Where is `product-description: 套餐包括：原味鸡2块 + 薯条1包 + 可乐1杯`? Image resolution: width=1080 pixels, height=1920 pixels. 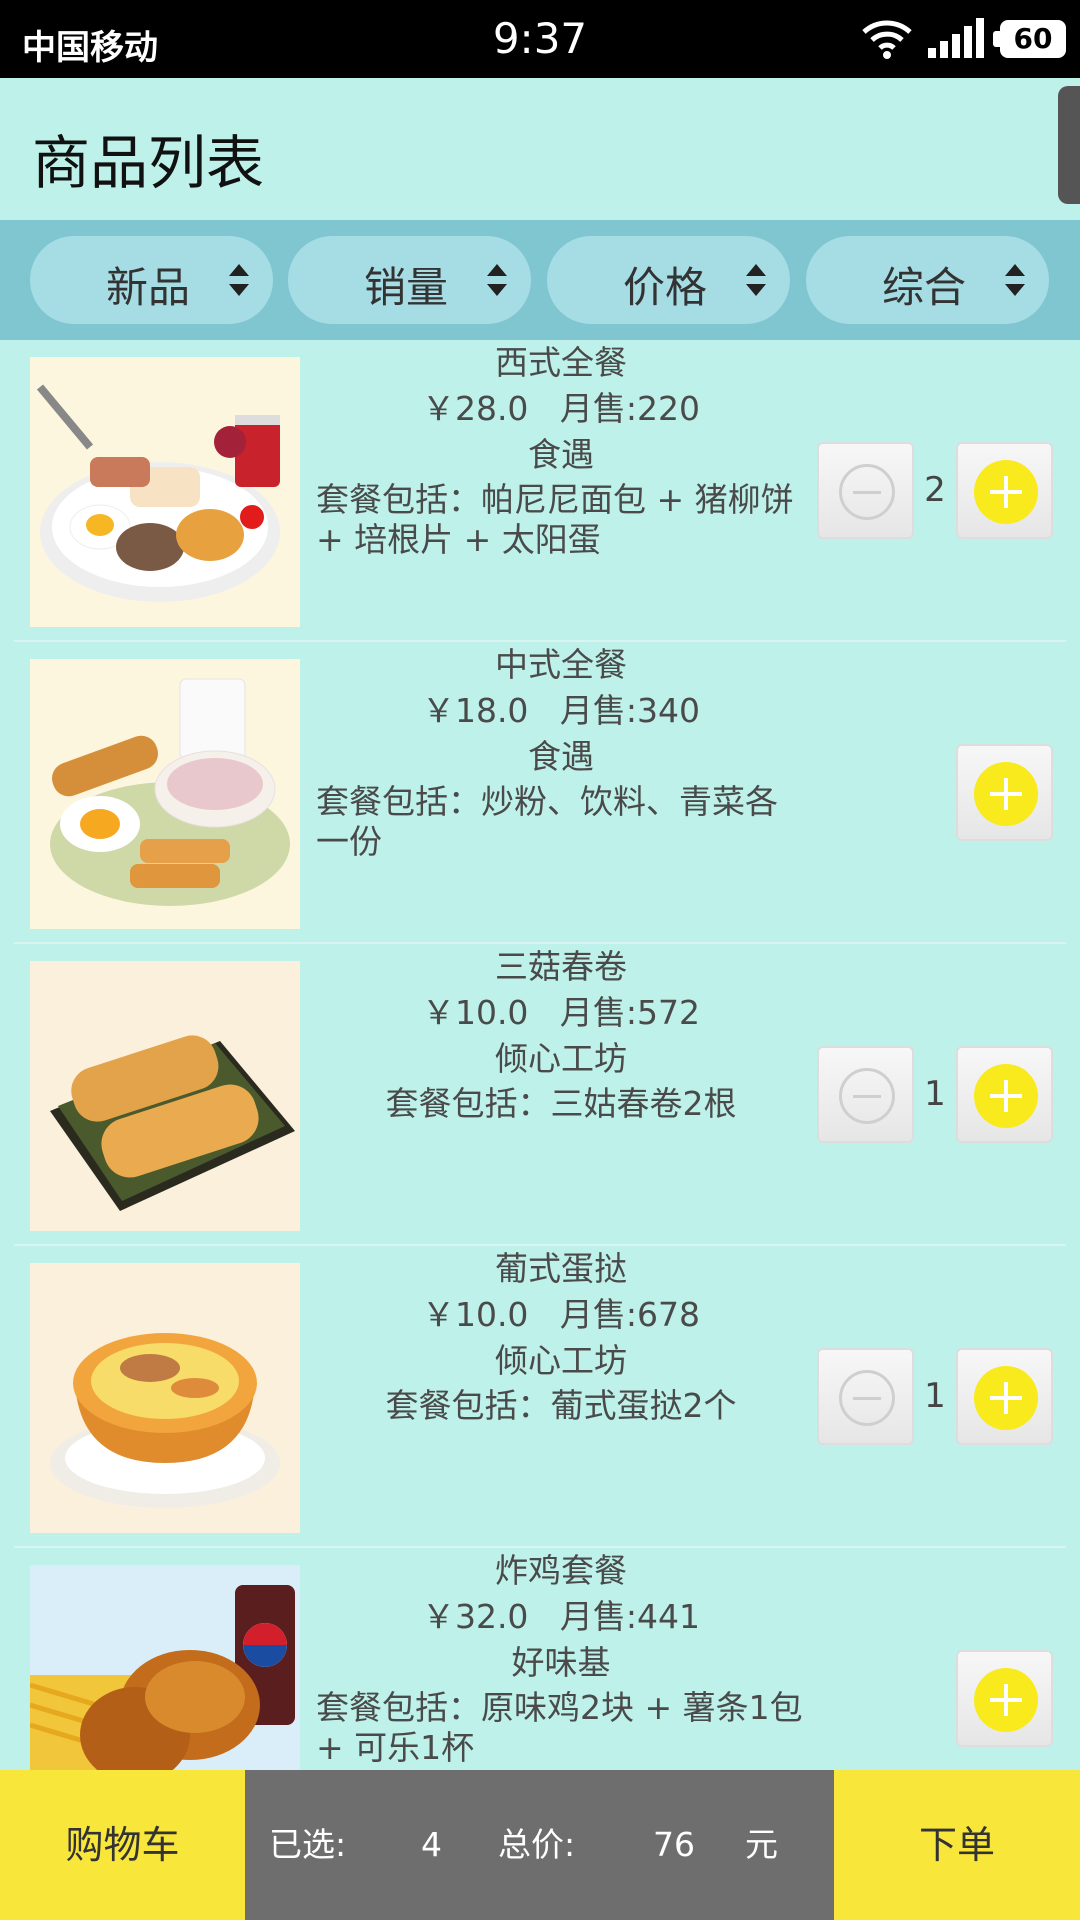 product-description: 套餐包括：原味鸡2块 + 薯条1包 + 可乐1杯 is located at coordinates (559, 1727).